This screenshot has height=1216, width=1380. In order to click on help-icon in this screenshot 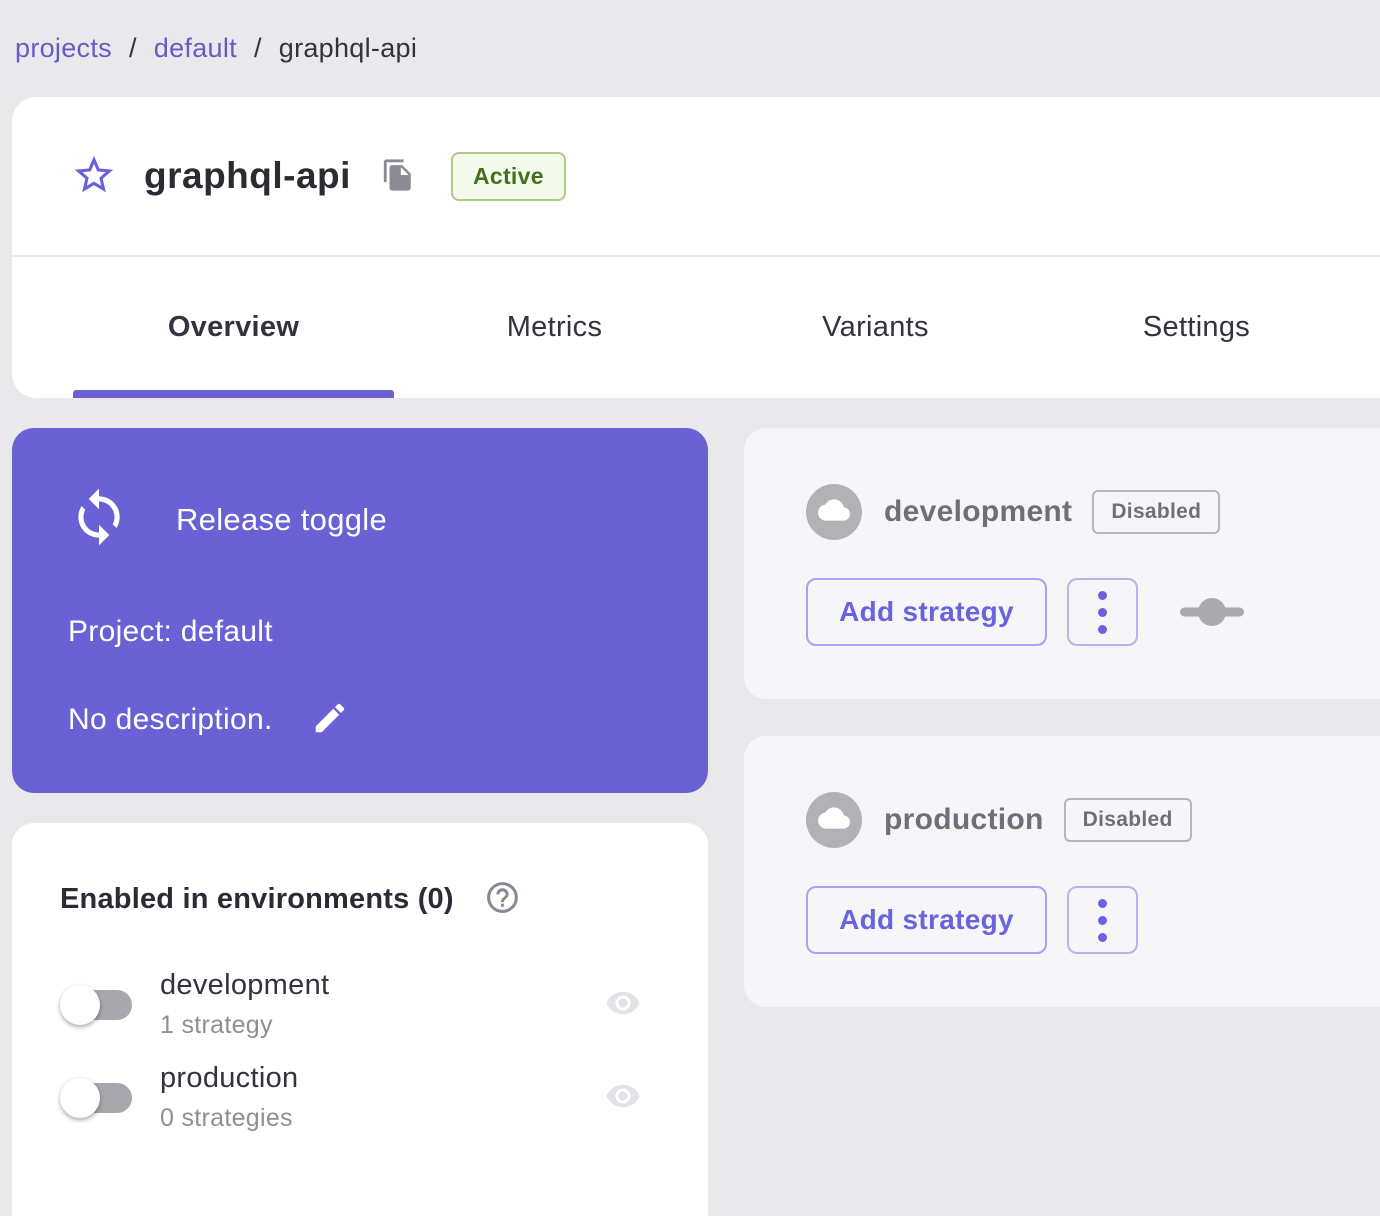, I will do `click(502, 899)`.